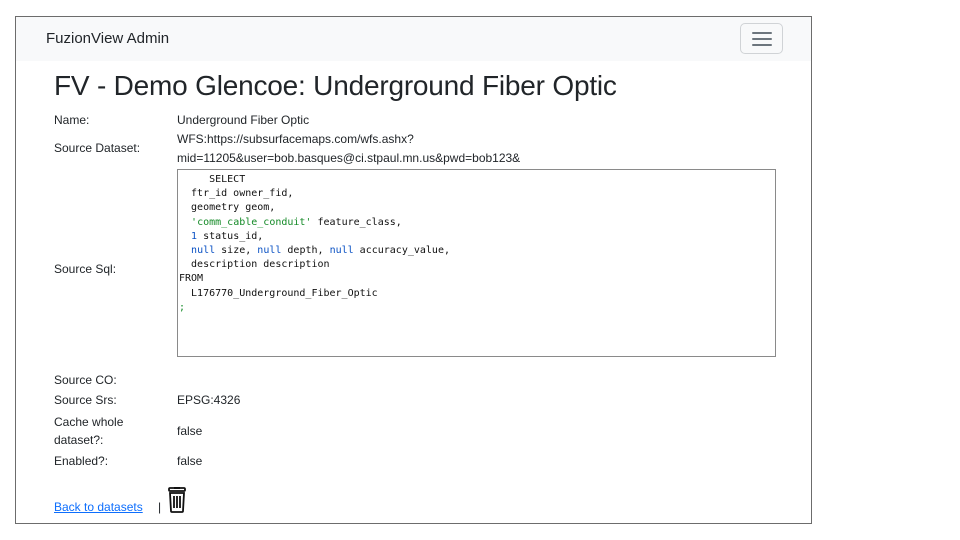 This screenshot has height=540, width=960. What do you see at coordinates (182, 307) in the screenshot?
I see `sql-line: ;` at bounding box center [182, 307].